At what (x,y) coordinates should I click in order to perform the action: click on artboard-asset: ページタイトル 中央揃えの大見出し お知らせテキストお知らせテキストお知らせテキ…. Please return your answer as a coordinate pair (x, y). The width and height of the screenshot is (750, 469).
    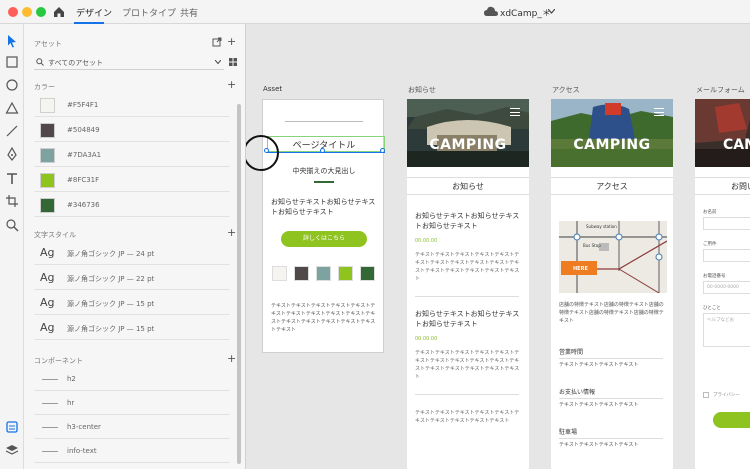
    Looking at the image, I should click on (323, 226).